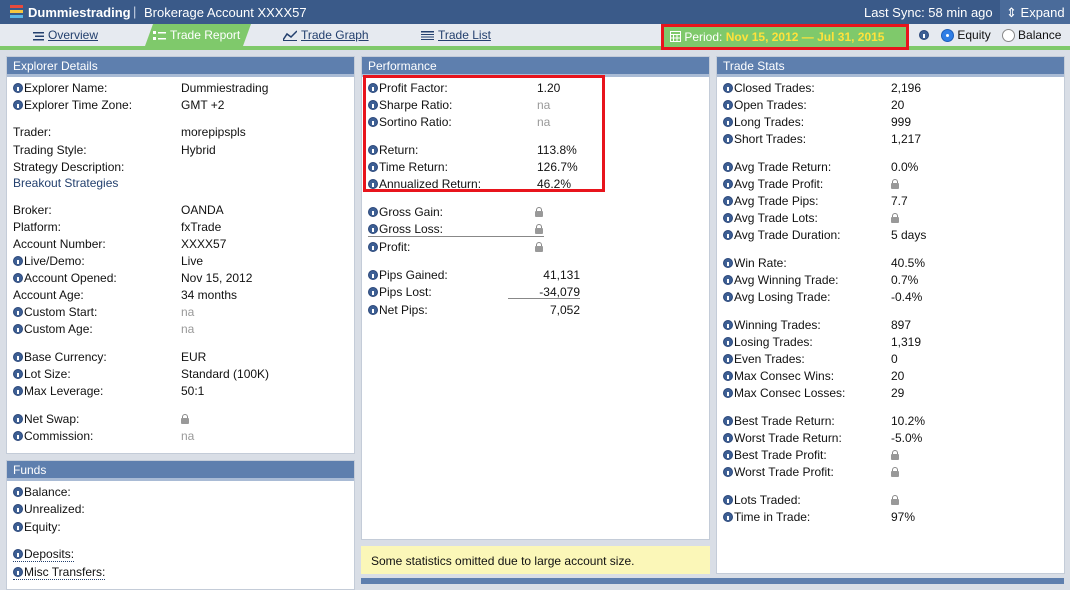 The image size is (1070, 590). I want to click on stat-row: Explorer Time Zone: GMT +2, so click(178, 106).